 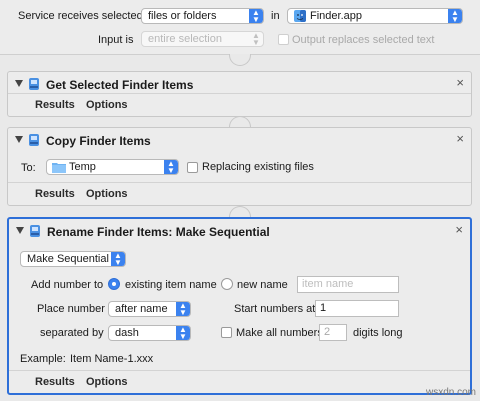 I want to click on digits-input: 2, so click(x=333, y=332).